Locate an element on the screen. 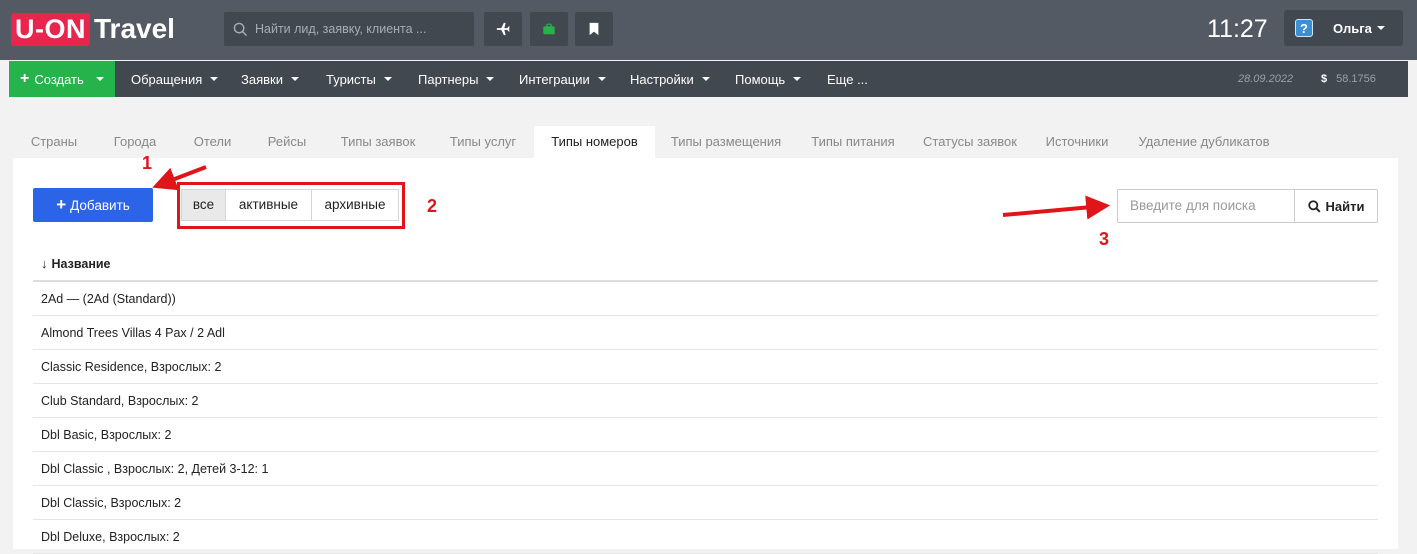 This screenshot has width=1417, height=554. column-header-name: ↓ Название is located at coordinates (705, 264).